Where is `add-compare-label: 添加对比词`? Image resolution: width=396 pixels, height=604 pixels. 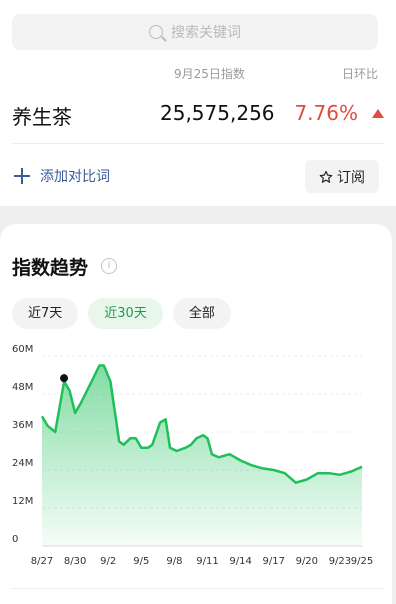
add-compare-label: 添加对比词 is located at coordinates (75, 177).